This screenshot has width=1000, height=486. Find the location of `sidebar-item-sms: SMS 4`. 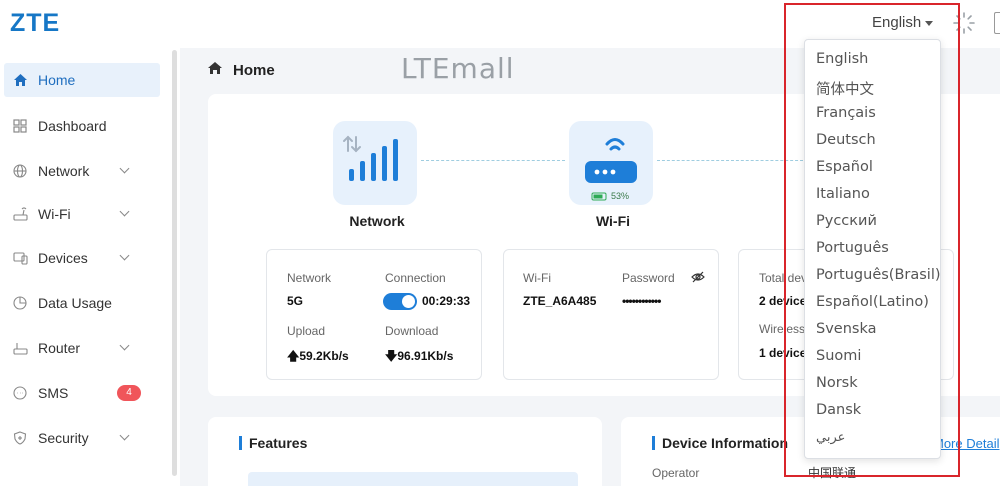

sidebar-item-sms: SMS 4 is located at coordinates (82, 393).